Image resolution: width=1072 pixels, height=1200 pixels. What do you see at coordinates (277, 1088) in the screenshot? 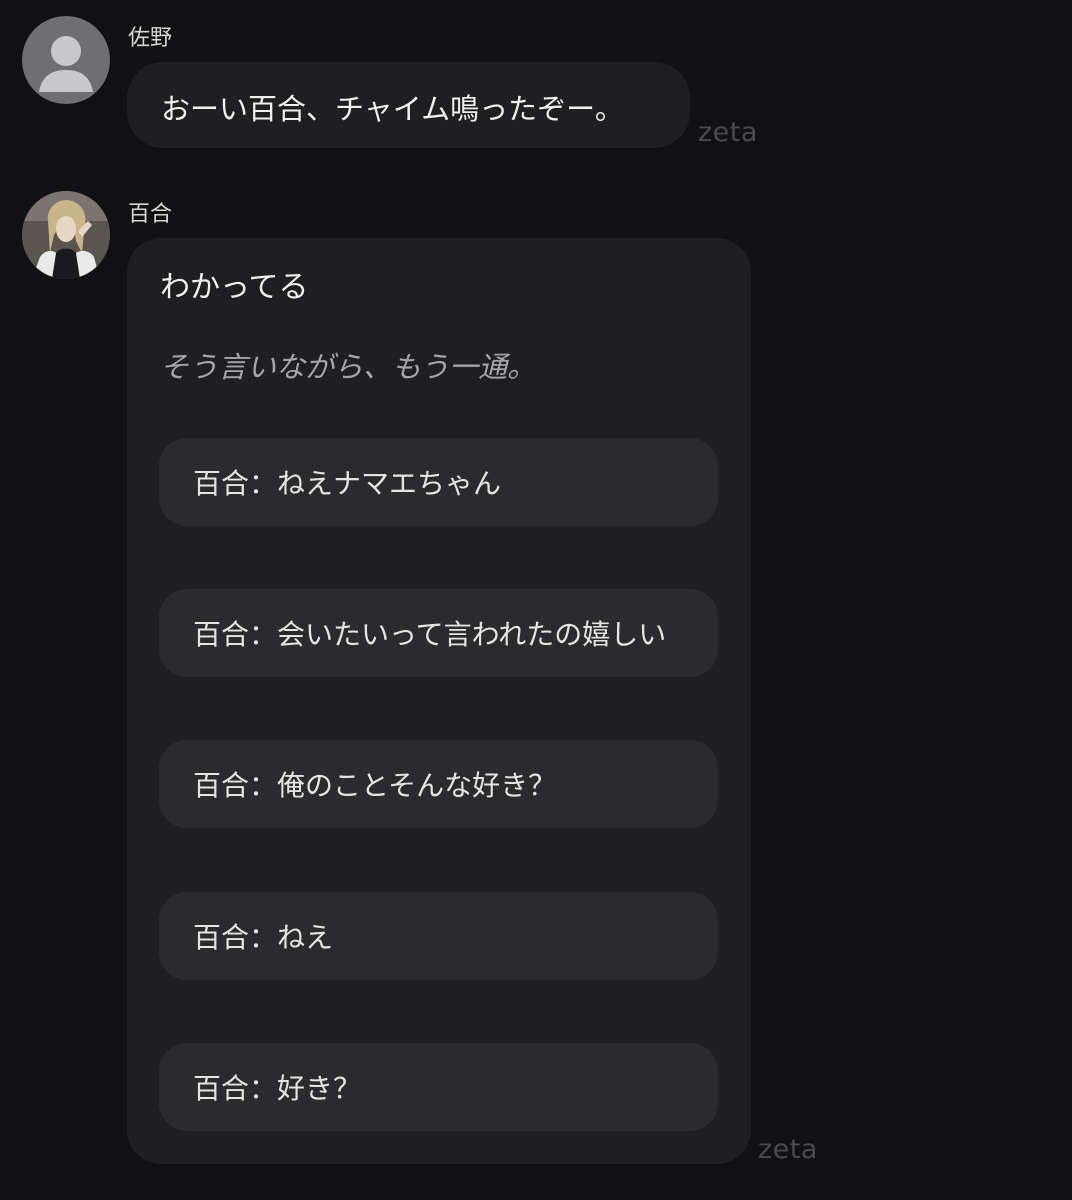
I see `quoted-message-text: 百合：好き？` at bounding box center [277, 1088].